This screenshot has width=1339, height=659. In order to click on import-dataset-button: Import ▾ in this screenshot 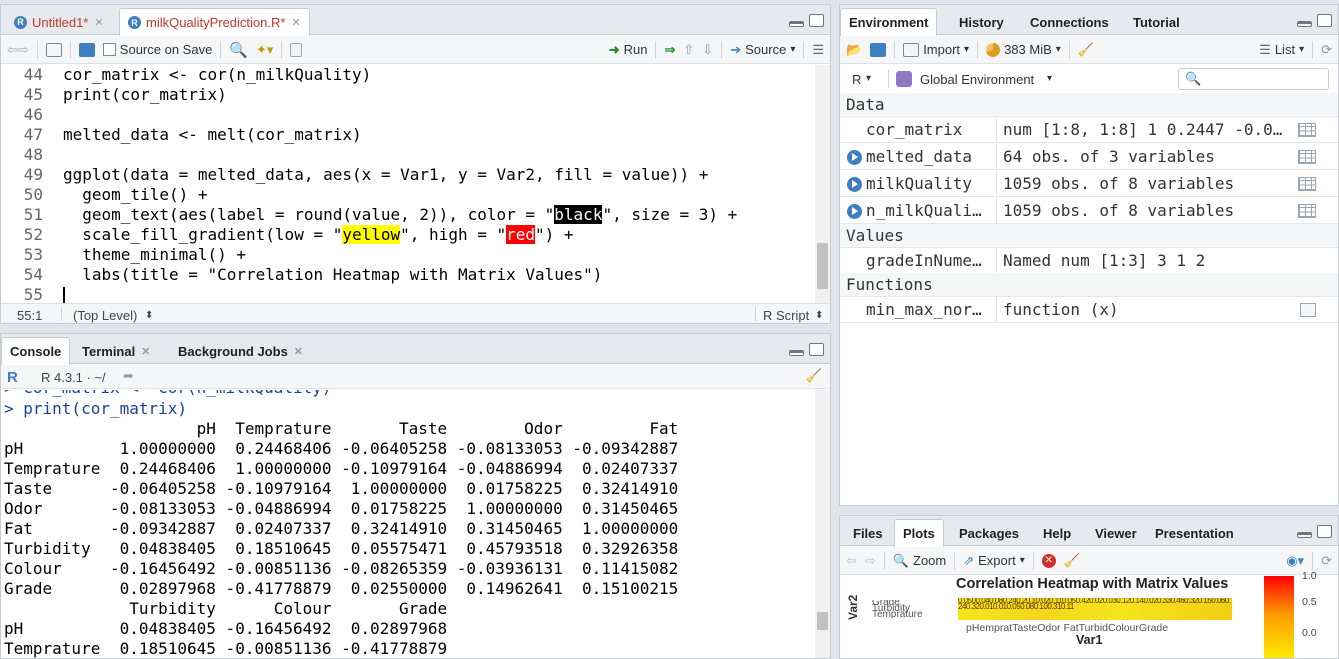, I will do `click(936, 49)`.